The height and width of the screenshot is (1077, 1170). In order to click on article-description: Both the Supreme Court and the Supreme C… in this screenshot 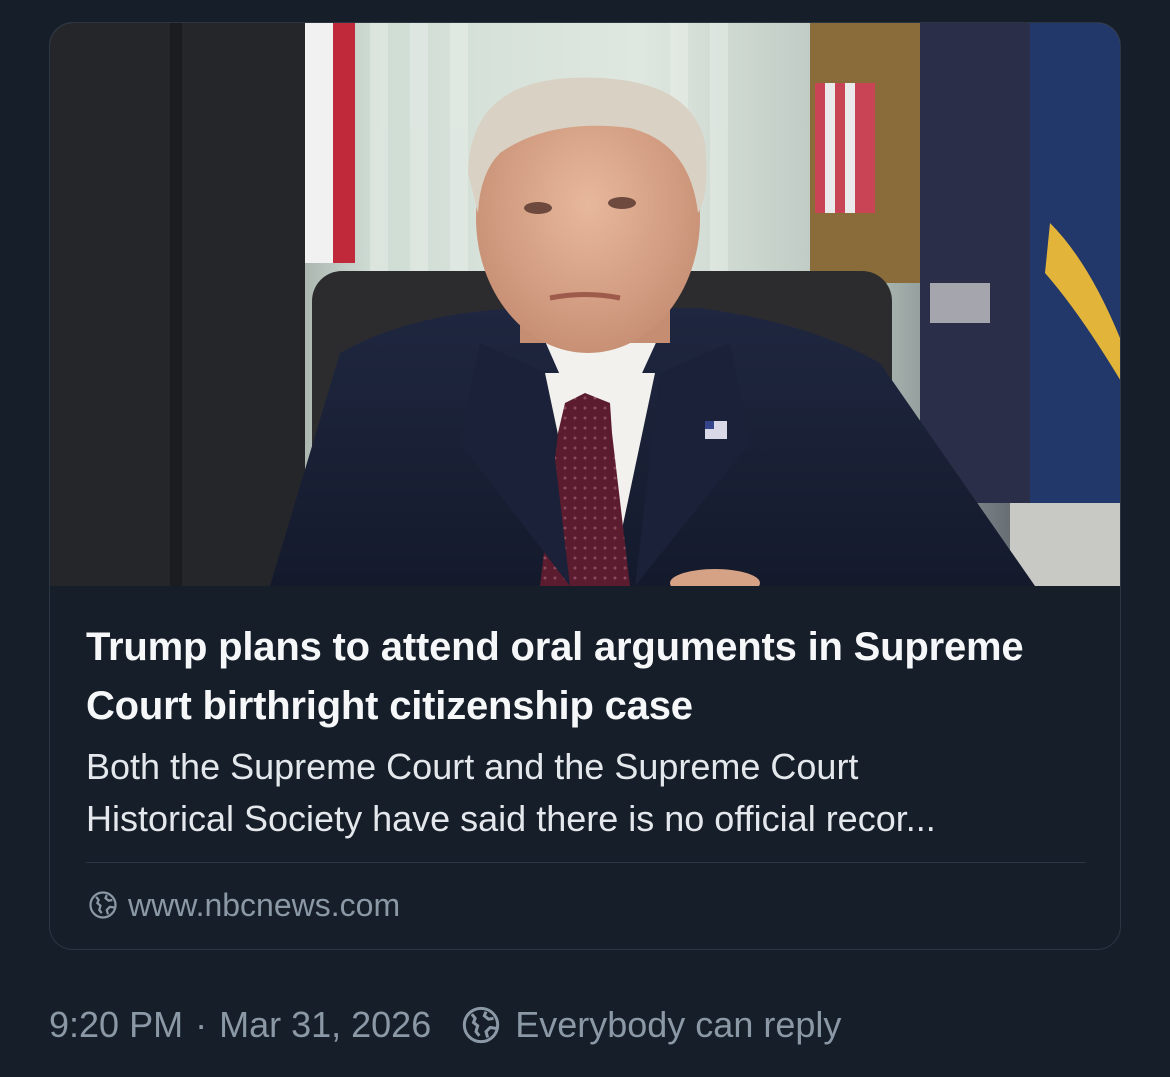, I will do `click(511, 792)`.